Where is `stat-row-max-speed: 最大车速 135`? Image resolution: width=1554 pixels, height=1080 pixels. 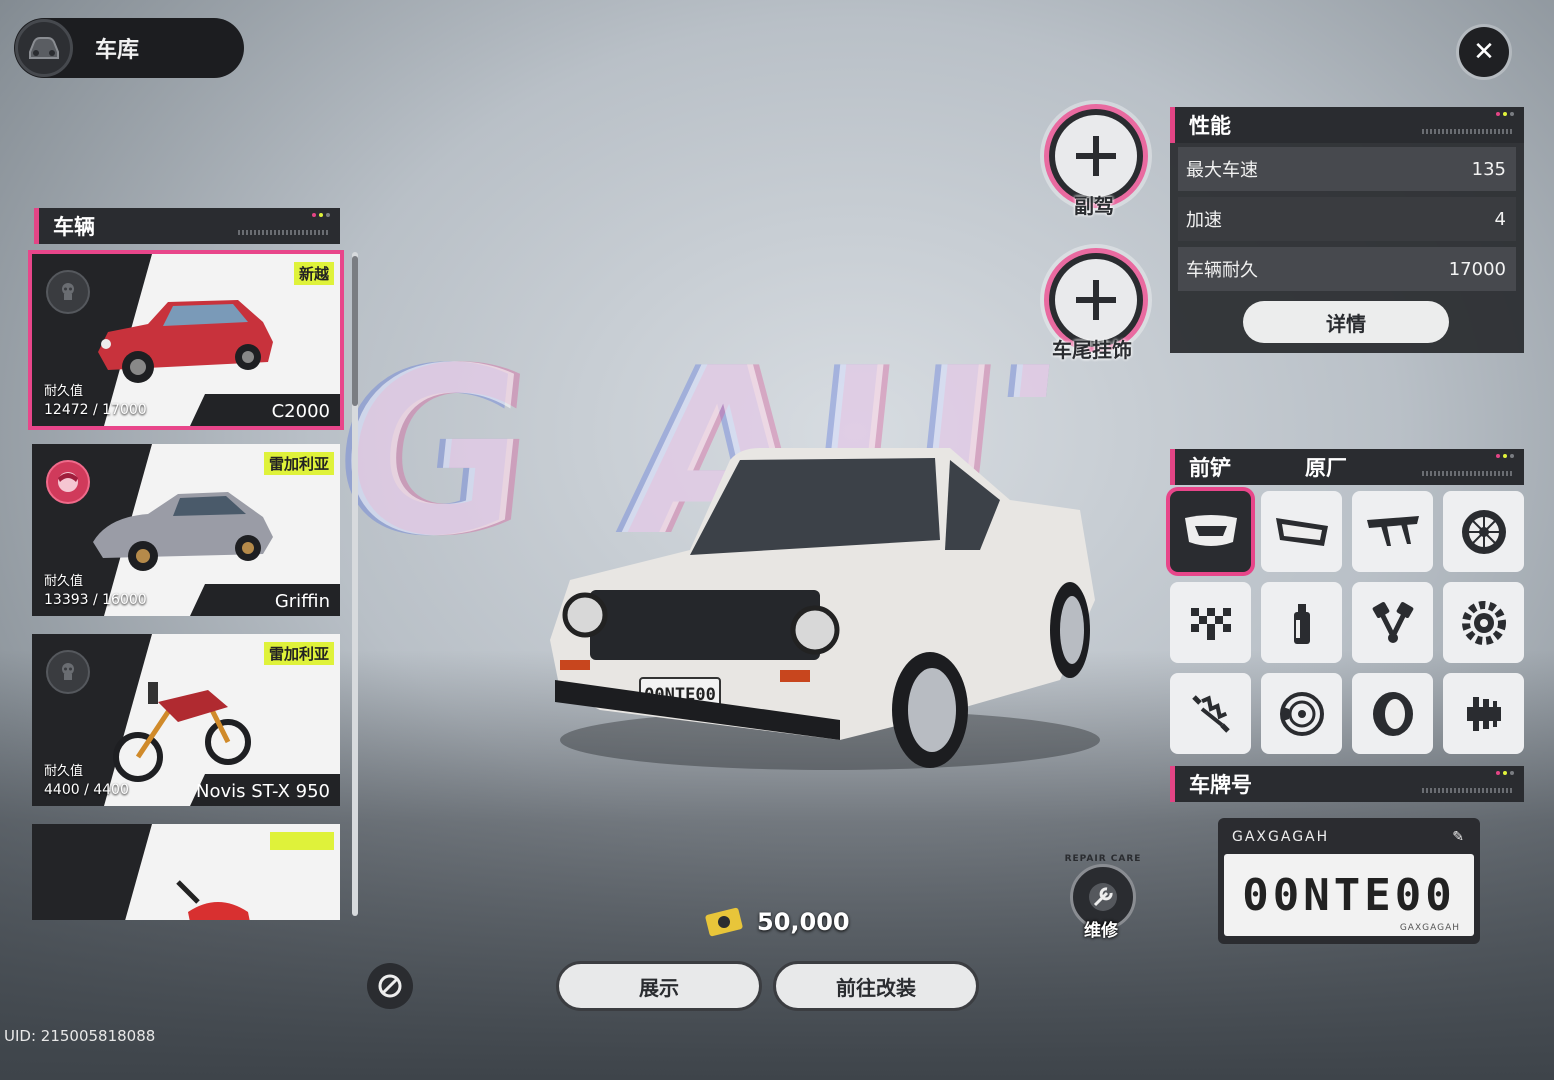
stat-row-max-speed: 最大车速 135 is located at coordinates (1347, 169).